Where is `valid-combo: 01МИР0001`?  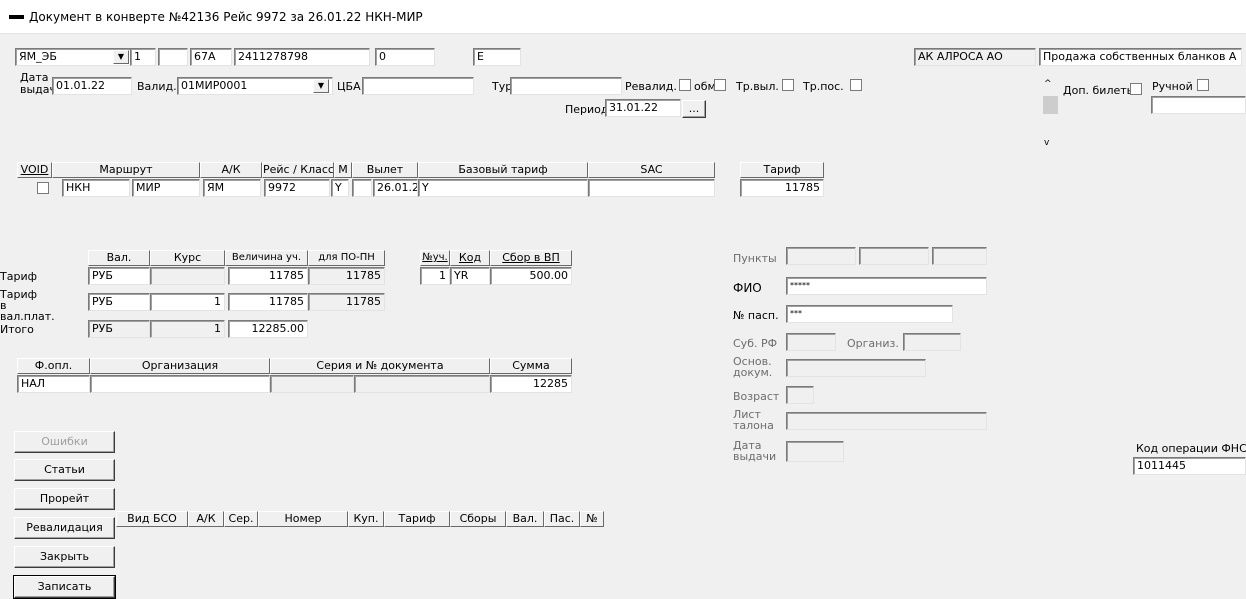
valid-combo: 01МИР0001 is located at coordinates (255, 86).